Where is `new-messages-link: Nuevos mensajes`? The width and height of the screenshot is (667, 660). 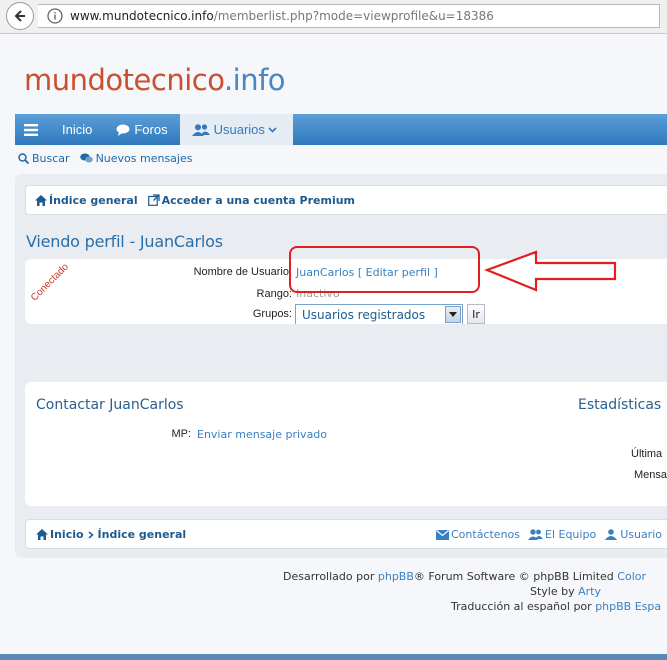
new-messages-link: Nuevos mensajes is located at coordinates (136, 158).